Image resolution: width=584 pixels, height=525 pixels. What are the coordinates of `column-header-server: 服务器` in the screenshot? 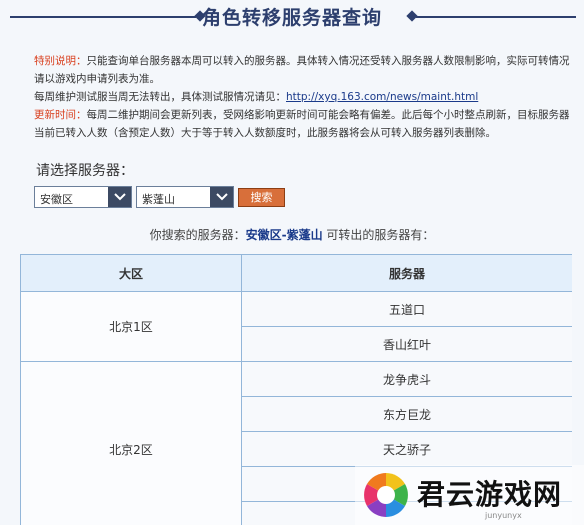 It's located at (406, 273).